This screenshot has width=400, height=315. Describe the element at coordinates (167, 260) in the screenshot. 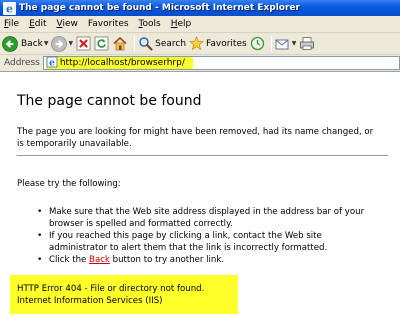

I see `list-item-text: button to try another link.` at that location.